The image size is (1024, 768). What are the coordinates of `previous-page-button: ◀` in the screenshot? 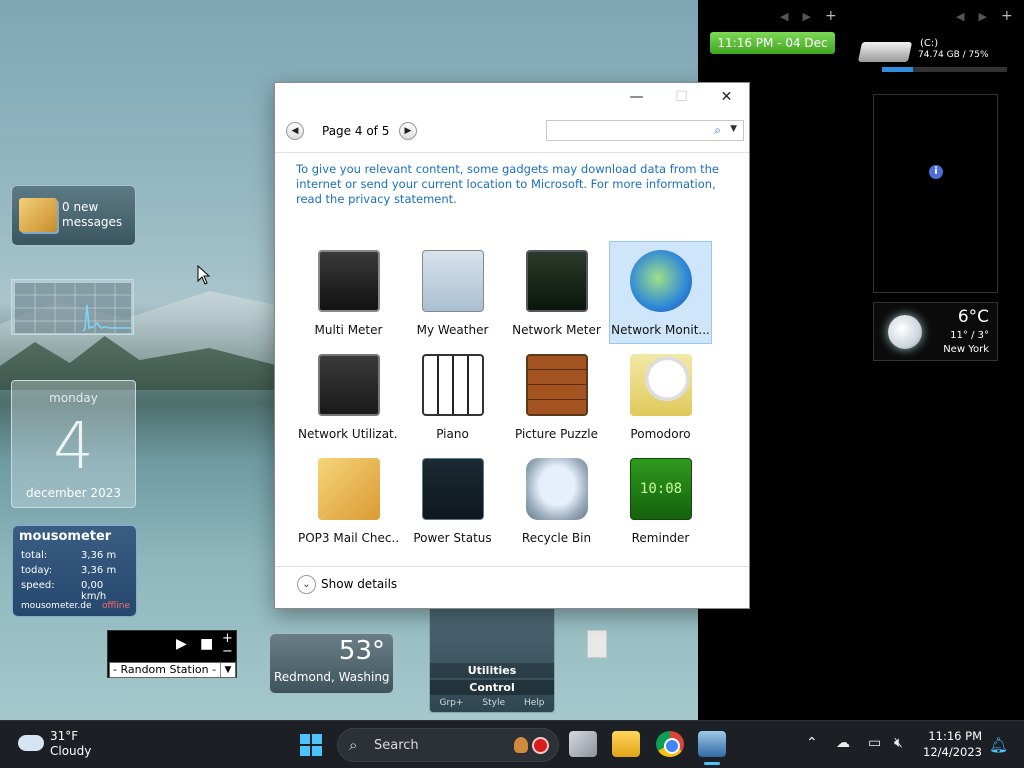 It's located at (295, 131).